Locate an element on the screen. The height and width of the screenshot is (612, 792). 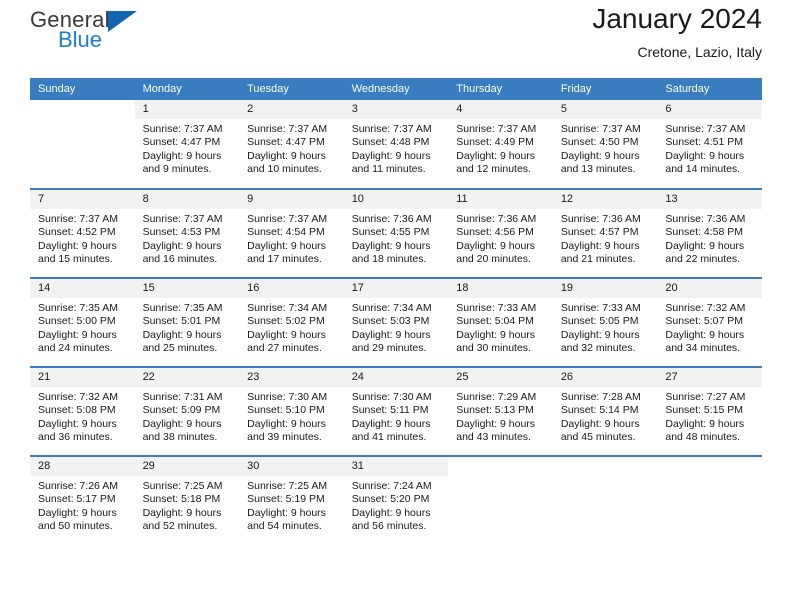
day-of-week-header: Thursday is located at coordinates (500, 89).